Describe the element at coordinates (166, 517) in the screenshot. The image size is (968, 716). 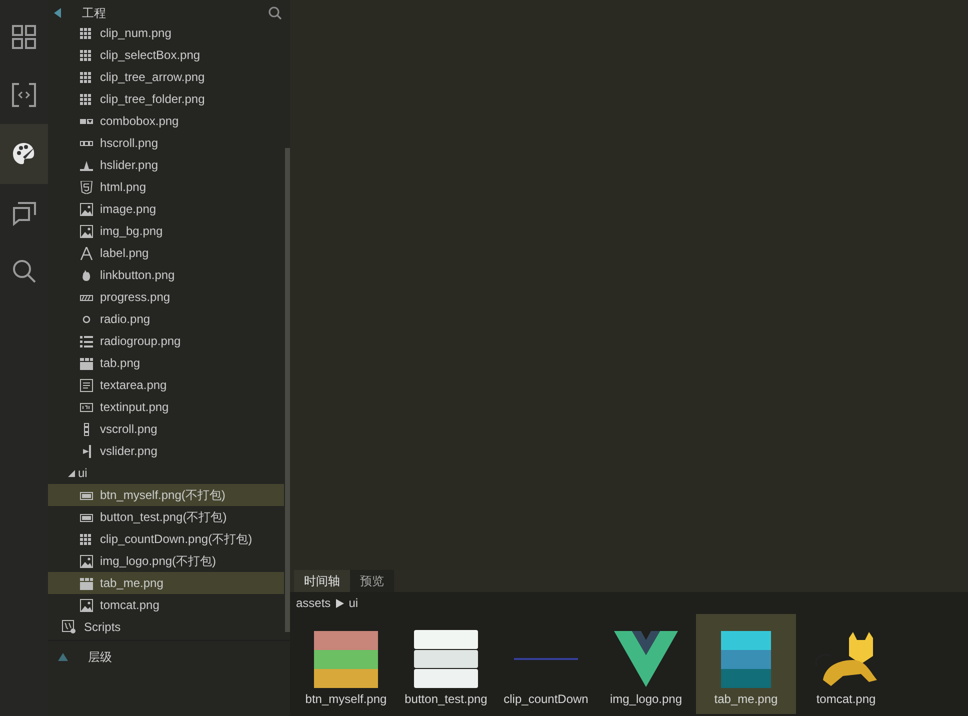
I see `tree-item: button_test.png(不打包)` at that location.